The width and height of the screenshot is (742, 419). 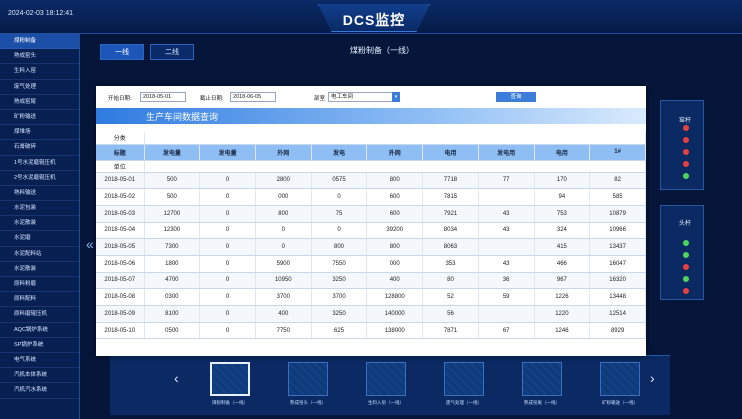 I want to click on sidebar-item: 水泥磨, so click(x=39, y=239).